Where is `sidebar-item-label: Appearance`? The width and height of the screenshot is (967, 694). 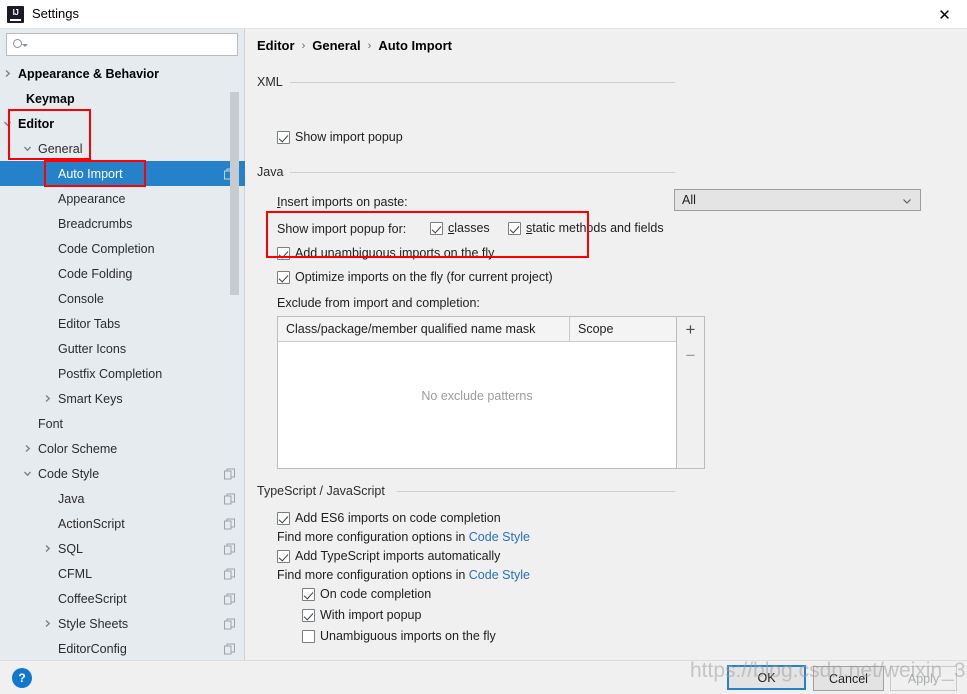
sidebar-item-label: Appearance is located at coordinates (92, 198).